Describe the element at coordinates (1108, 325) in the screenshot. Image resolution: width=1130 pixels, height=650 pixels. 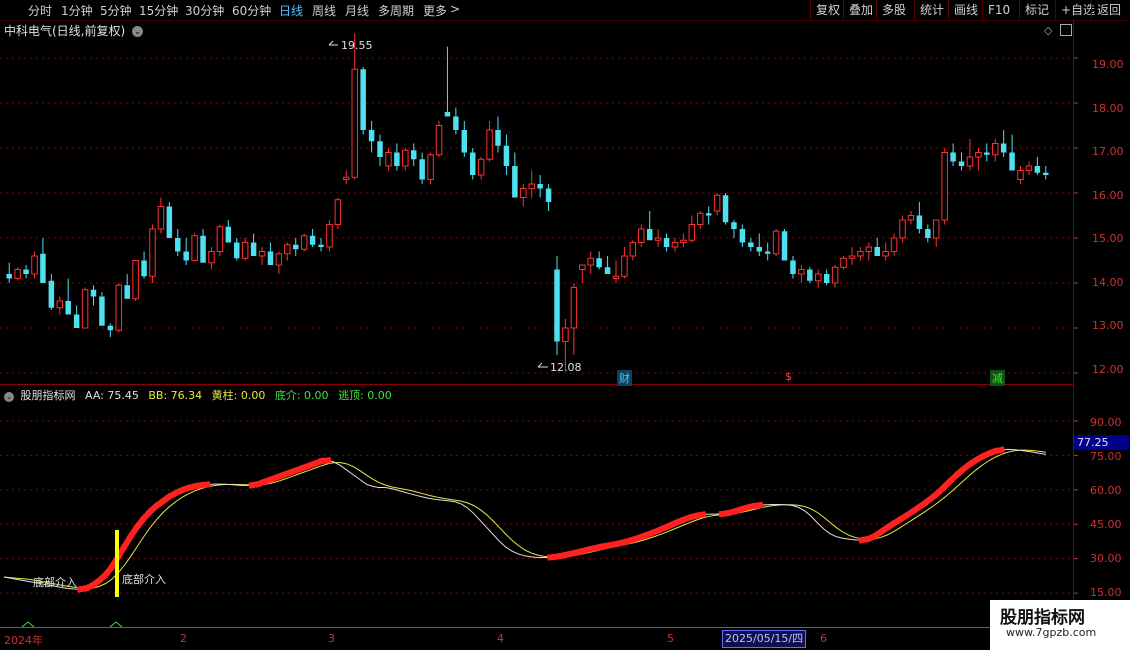
I see `price-tick: 13.00` at that location.